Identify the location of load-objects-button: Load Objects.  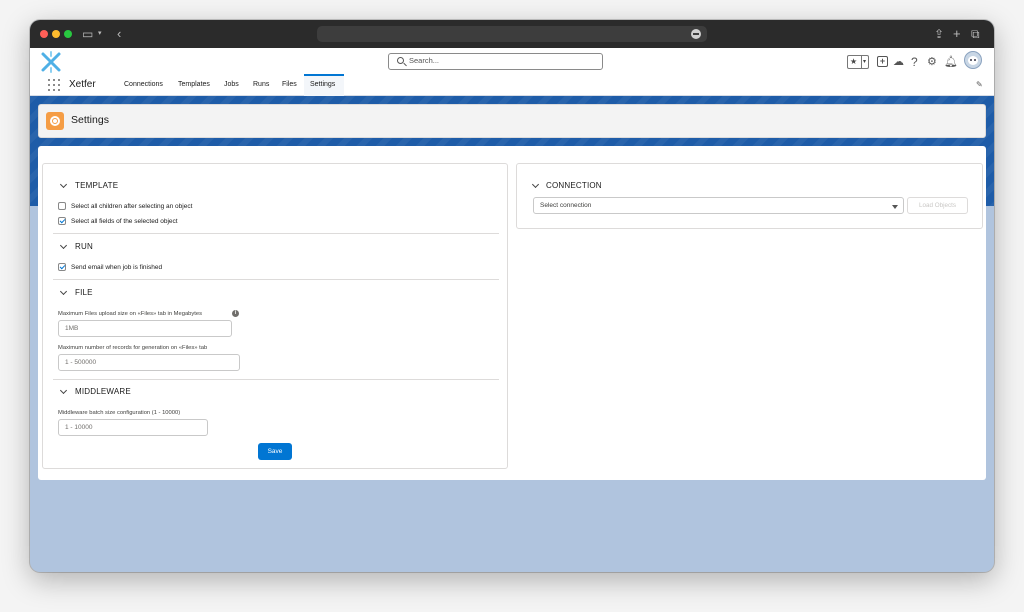
(937, 205).